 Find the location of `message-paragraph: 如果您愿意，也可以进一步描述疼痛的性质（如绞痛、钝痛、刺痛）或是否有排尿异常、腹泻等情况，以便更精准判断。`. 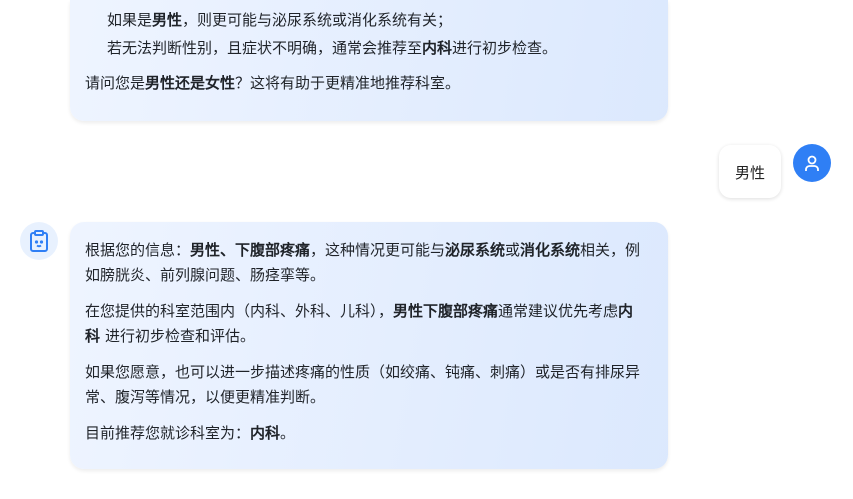

message-paragraph: 如果您愿意，也可以进一步描述疼痛的性质（如绞痛、钝痛、刺痛）或是否有排尿异常、腹泻等情况，以便更精准判断。 is located at coordinates (363, 385).